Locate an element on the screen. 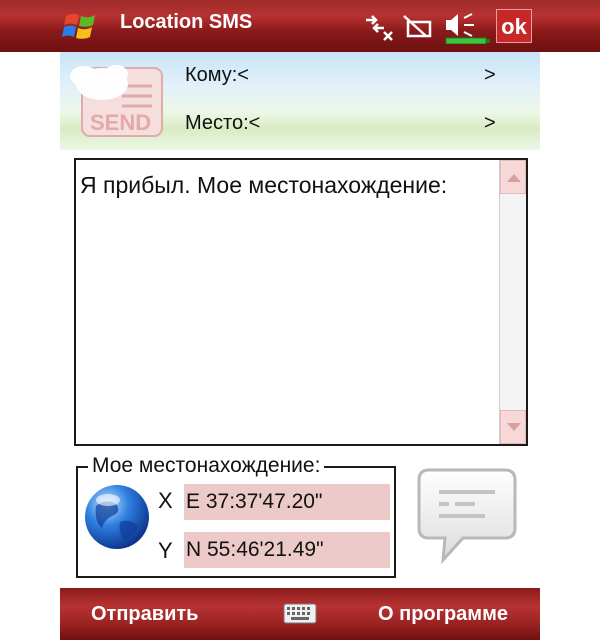  keyboard-icon is located at coordinates (300, 613).